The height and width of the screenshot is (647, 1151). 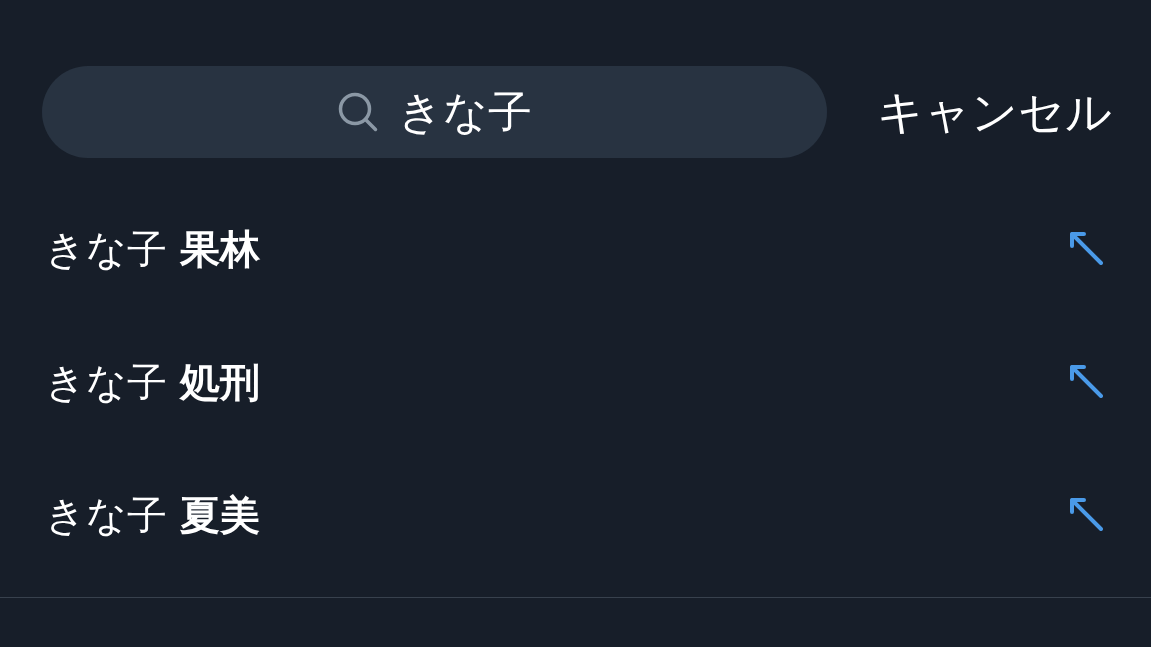 What do you see at coordinates (358, 112) in the screenshot?
I see `search-icon` at bounding box center [358, 112].